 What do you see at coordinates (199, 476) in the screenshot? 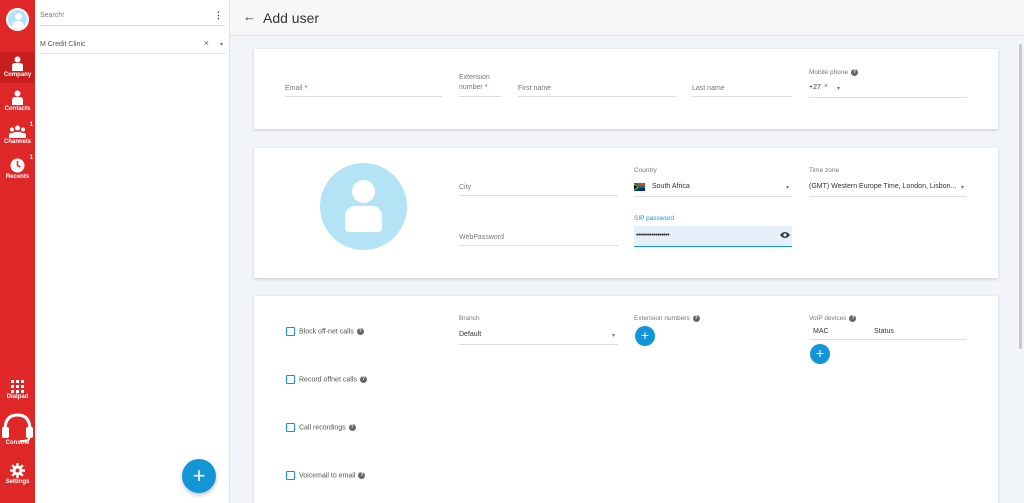
I see `add-fab-button: +` at bounding box center [199, 476].